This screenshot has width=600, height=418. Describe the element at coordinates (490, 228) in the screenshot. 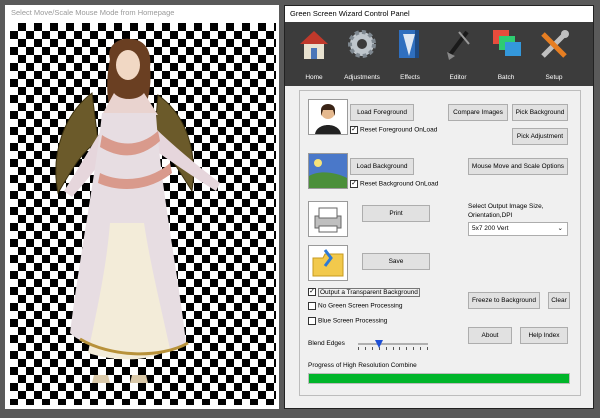

I see `output-size-value: 5x7 200 Vert` at that location.